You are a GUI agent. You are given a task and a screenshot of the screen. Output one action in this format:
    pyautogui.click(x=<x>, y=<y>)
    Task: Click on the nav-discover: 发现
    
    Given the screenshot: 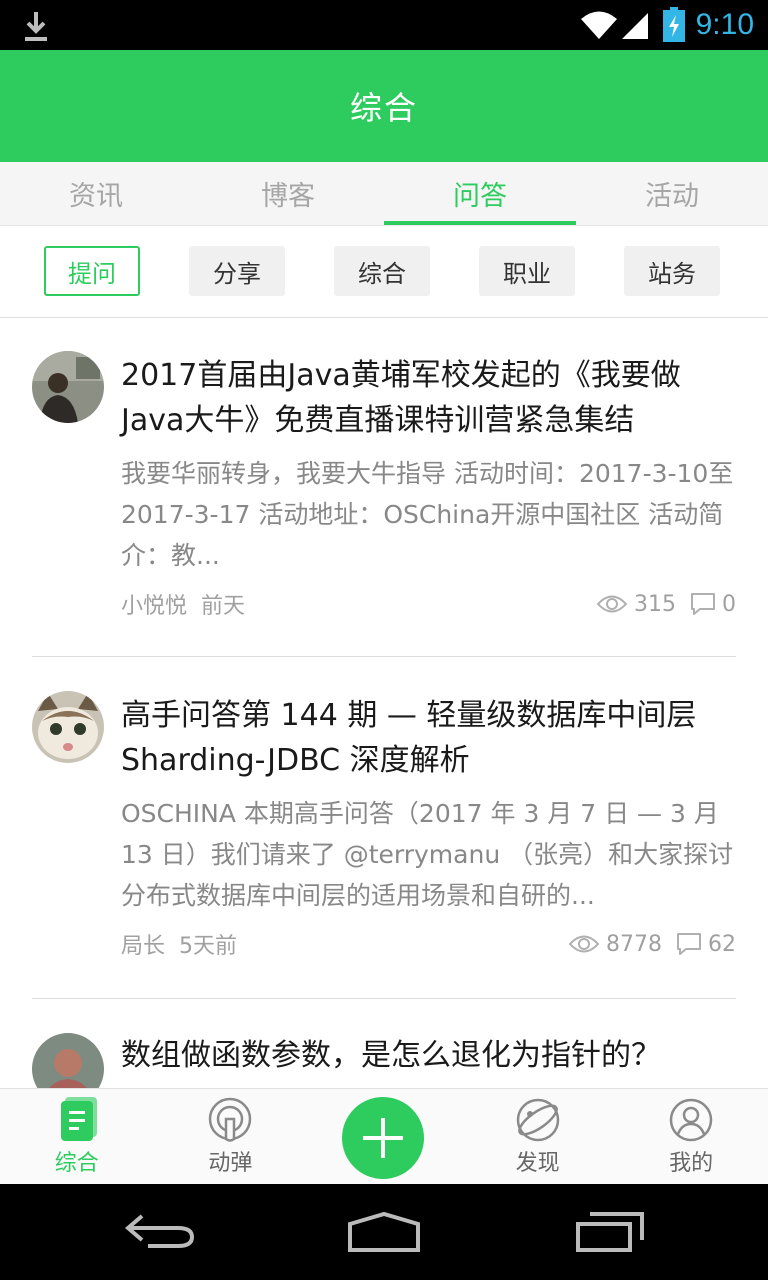 What is the action you would take?
    pyautogui.click(x=538, y=1136)
    